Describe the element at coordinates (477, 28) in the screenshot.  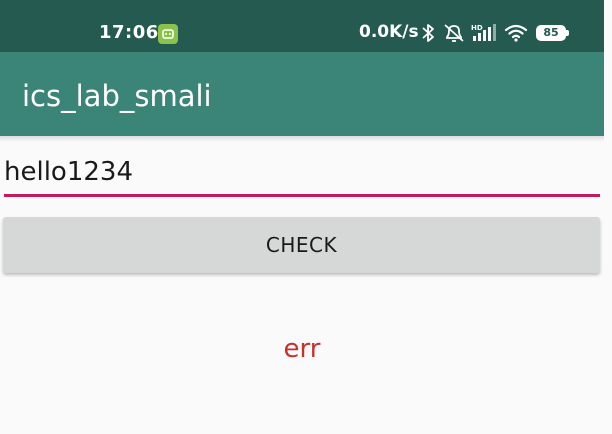
I see `svg-text: HD` at that location.